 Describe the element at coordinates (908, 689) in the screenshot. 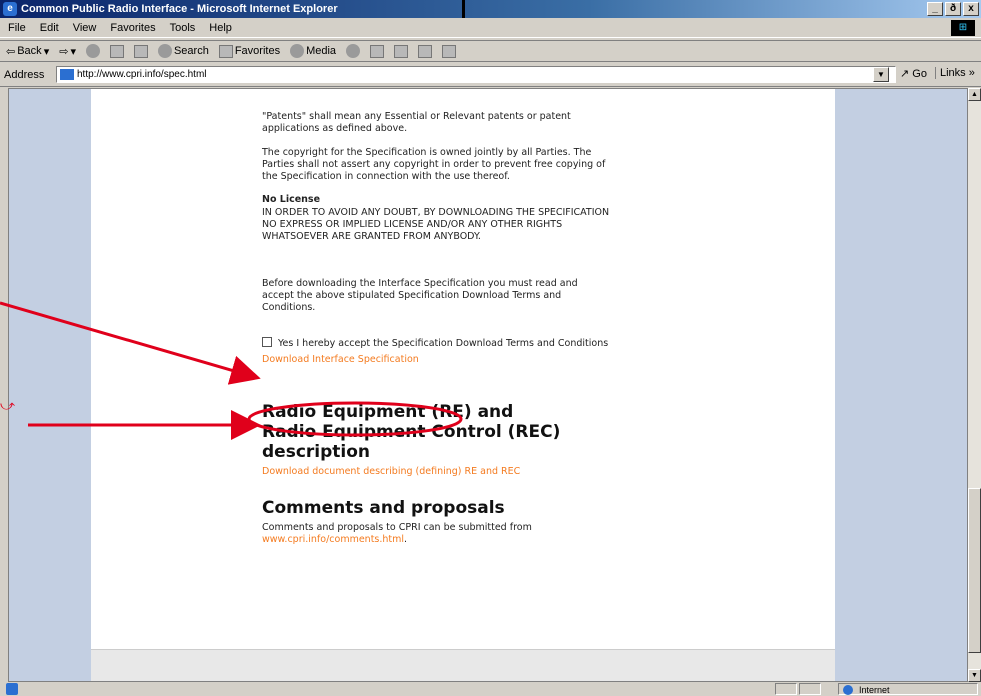

I see `security-zone: Internet` at that location.